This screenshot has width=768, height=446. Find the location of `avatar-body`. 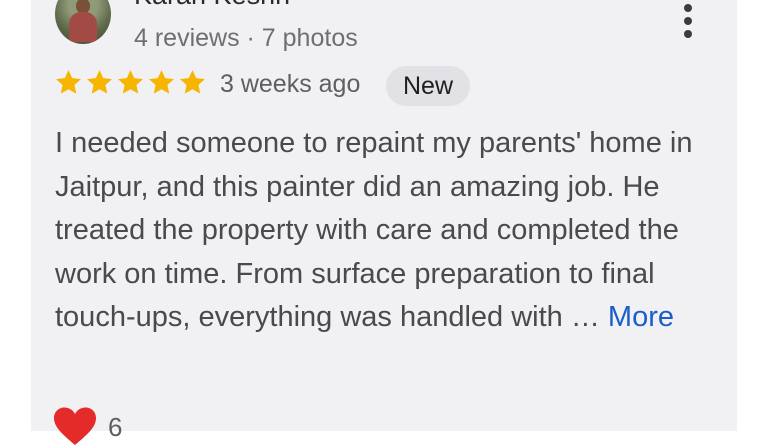

avatar-body is located at coordinates (83, 27).